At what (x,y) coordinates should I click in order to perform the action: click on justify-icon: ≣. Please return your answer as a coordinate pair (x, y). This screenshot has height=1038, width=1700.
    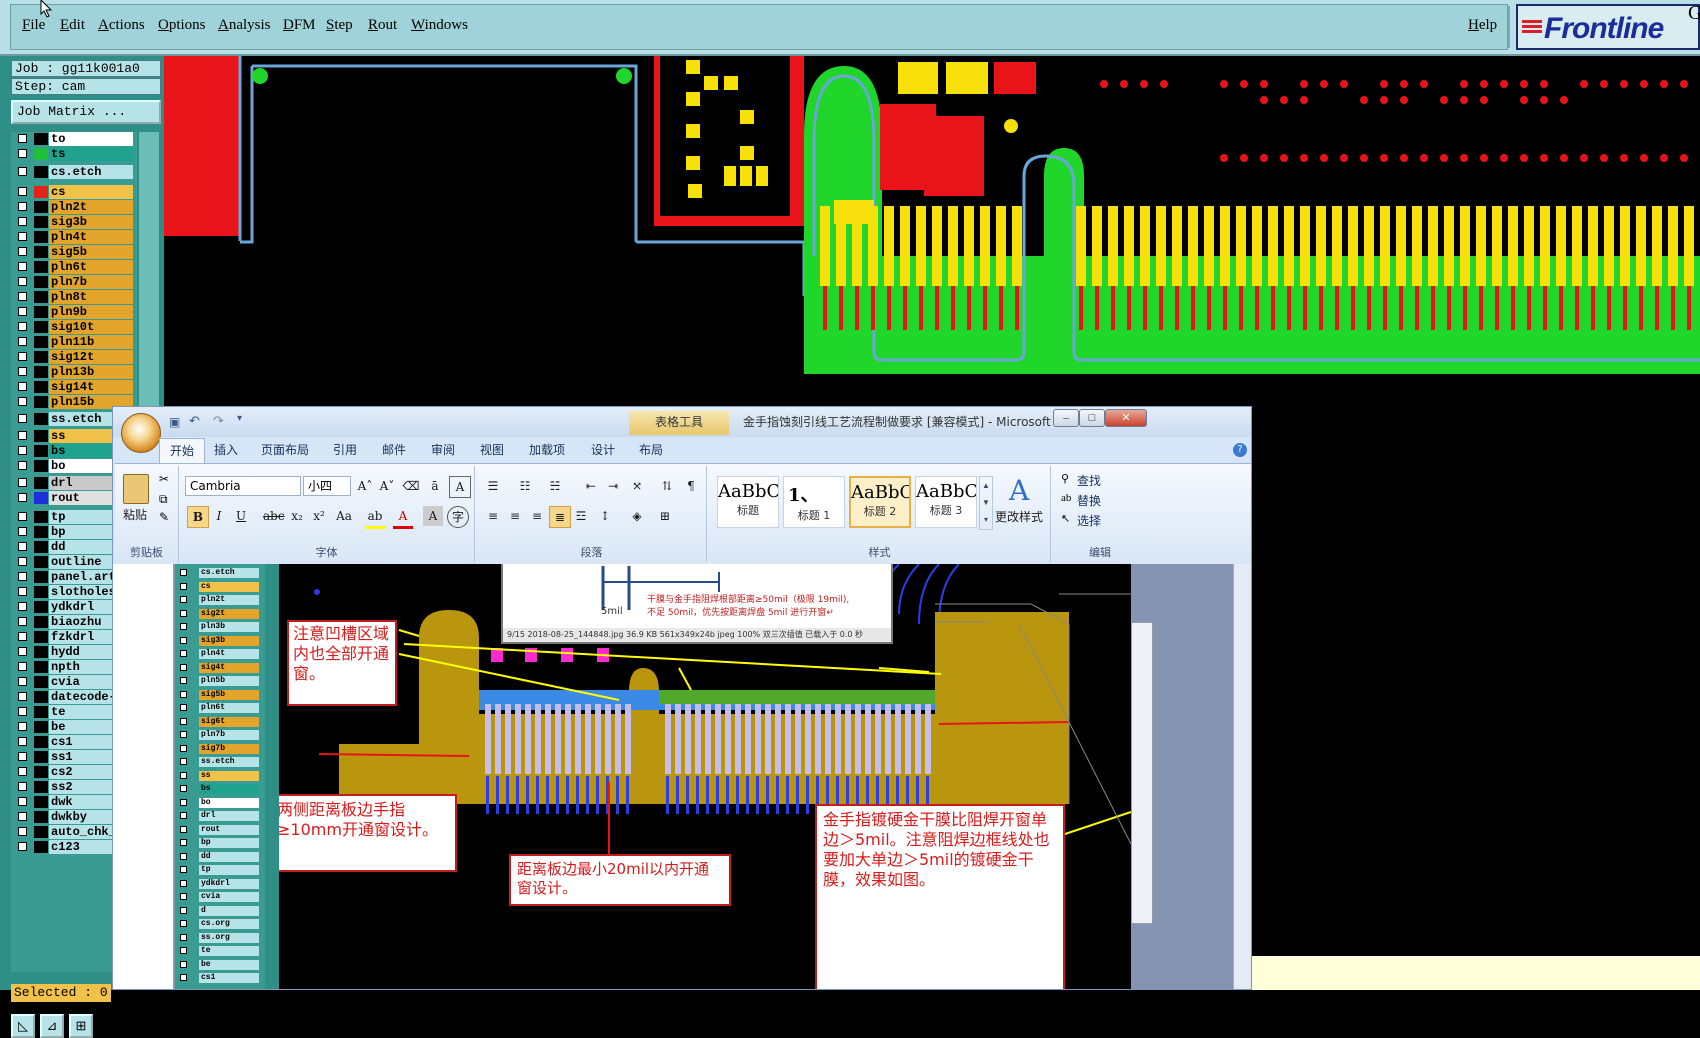
    Looking at the image, I should click on (560, 517).